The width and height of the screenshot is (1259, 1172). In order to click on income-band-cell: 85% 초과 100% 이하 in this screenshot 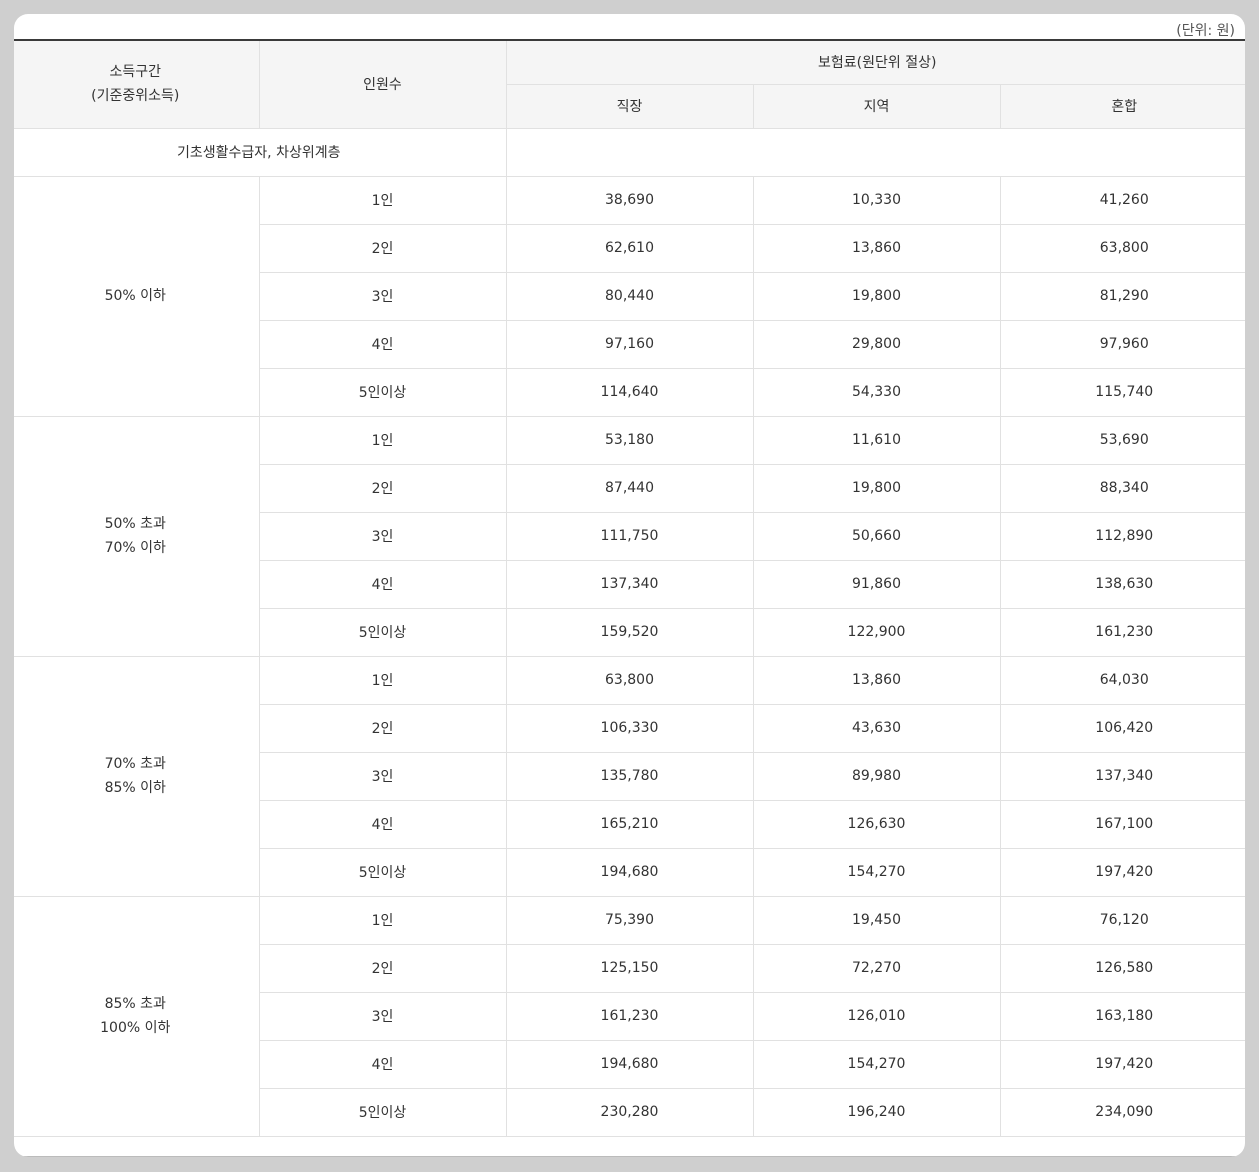, I will do `click(137, 1016)`.